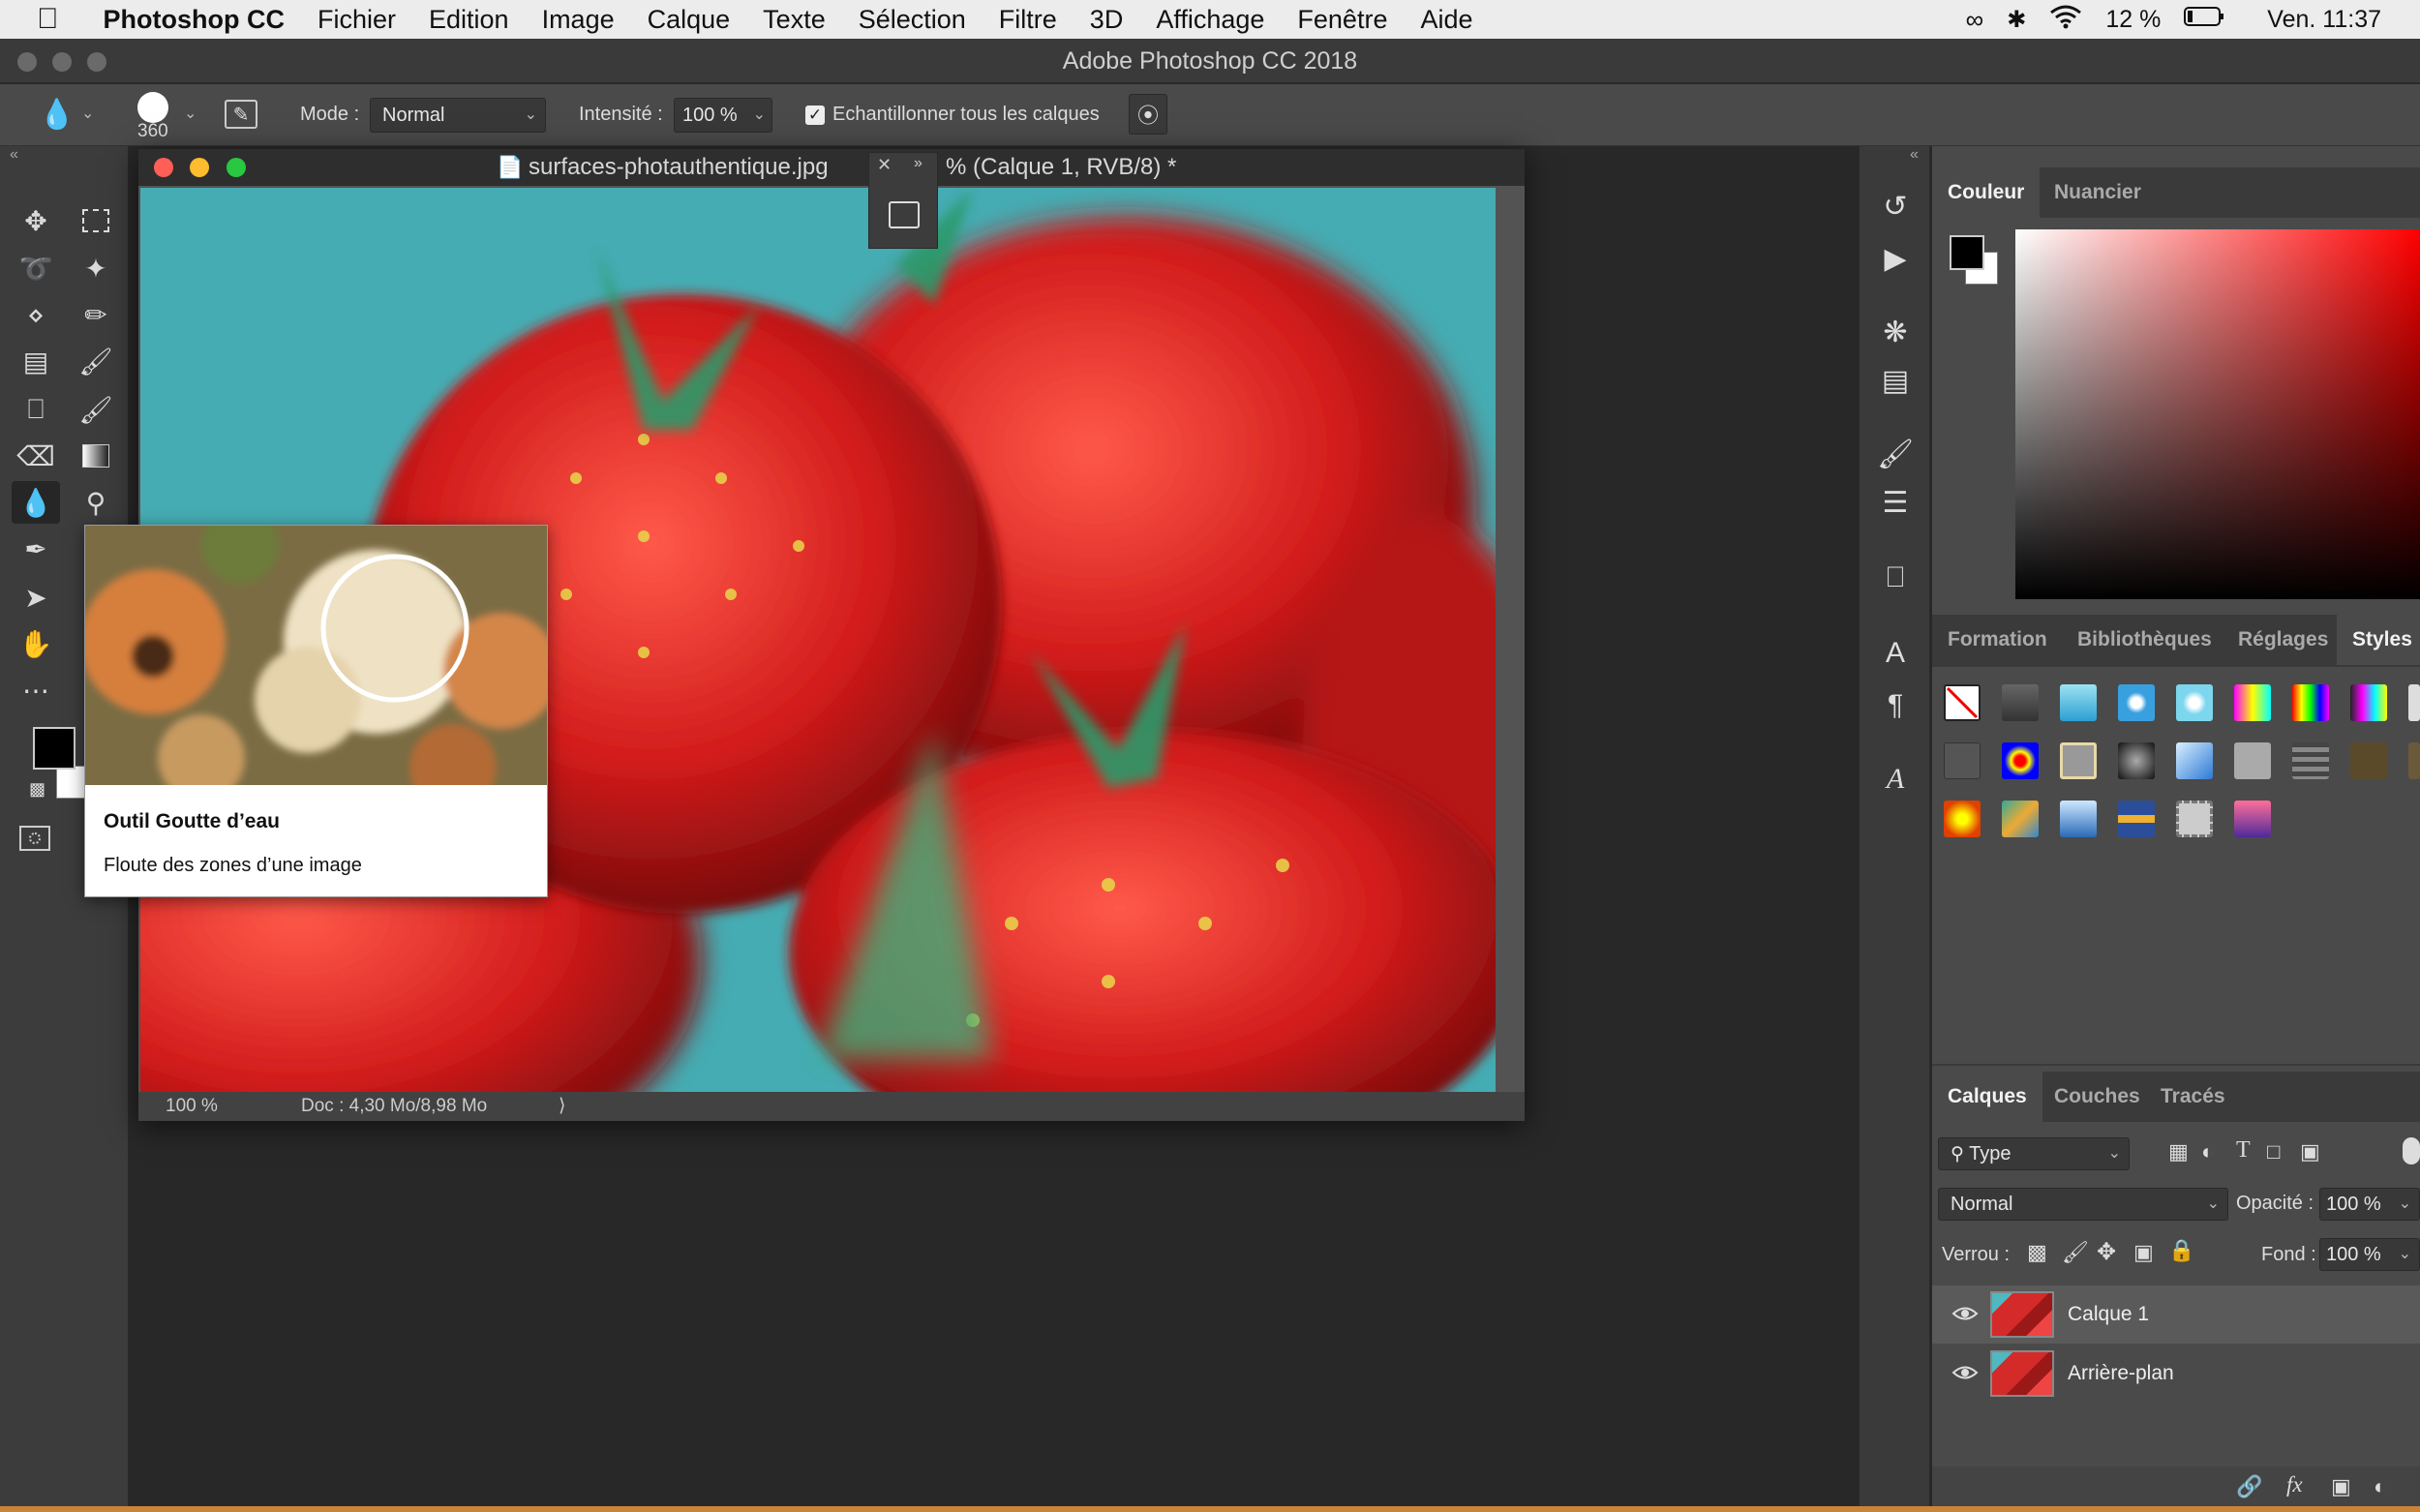 The image size is (2420, 1512). I want to click on tab-bibliotheques: Bibliothèques, so click(2144, 640).